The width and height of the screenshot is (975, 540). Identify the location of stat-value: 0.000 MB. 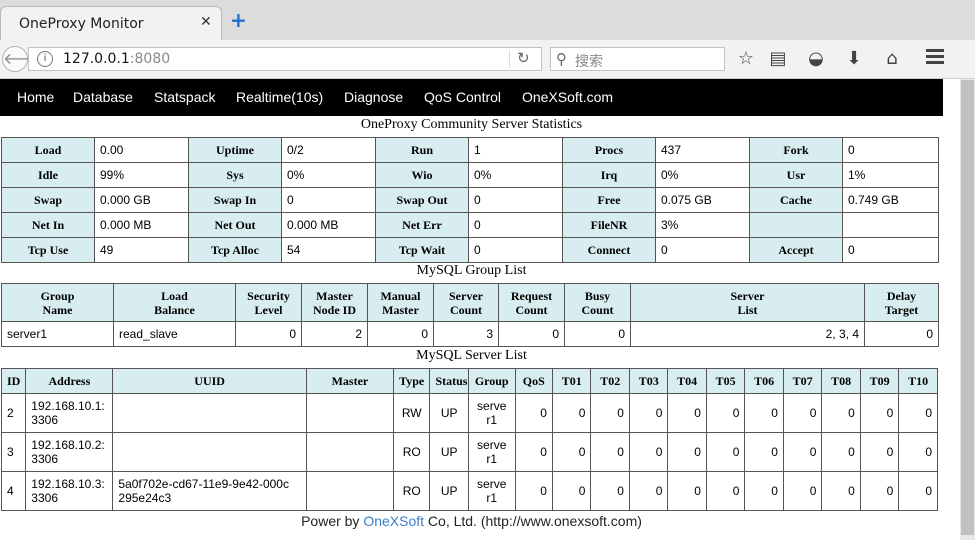
(328, 225).